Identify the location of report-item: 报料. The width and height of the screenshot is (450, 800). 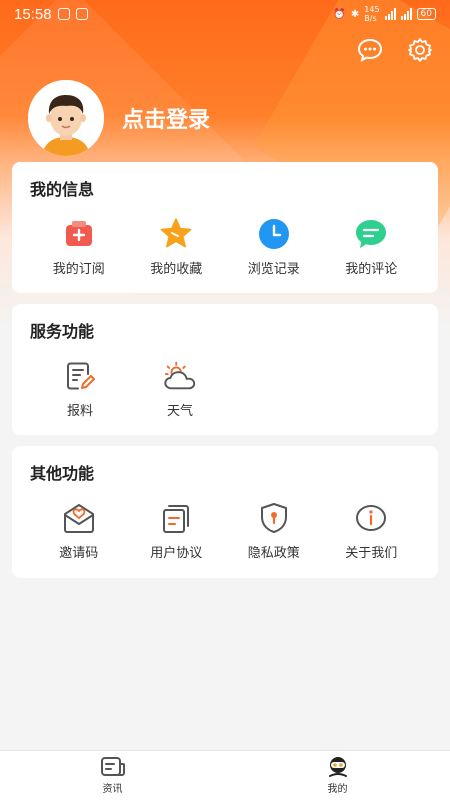
(80, 388).